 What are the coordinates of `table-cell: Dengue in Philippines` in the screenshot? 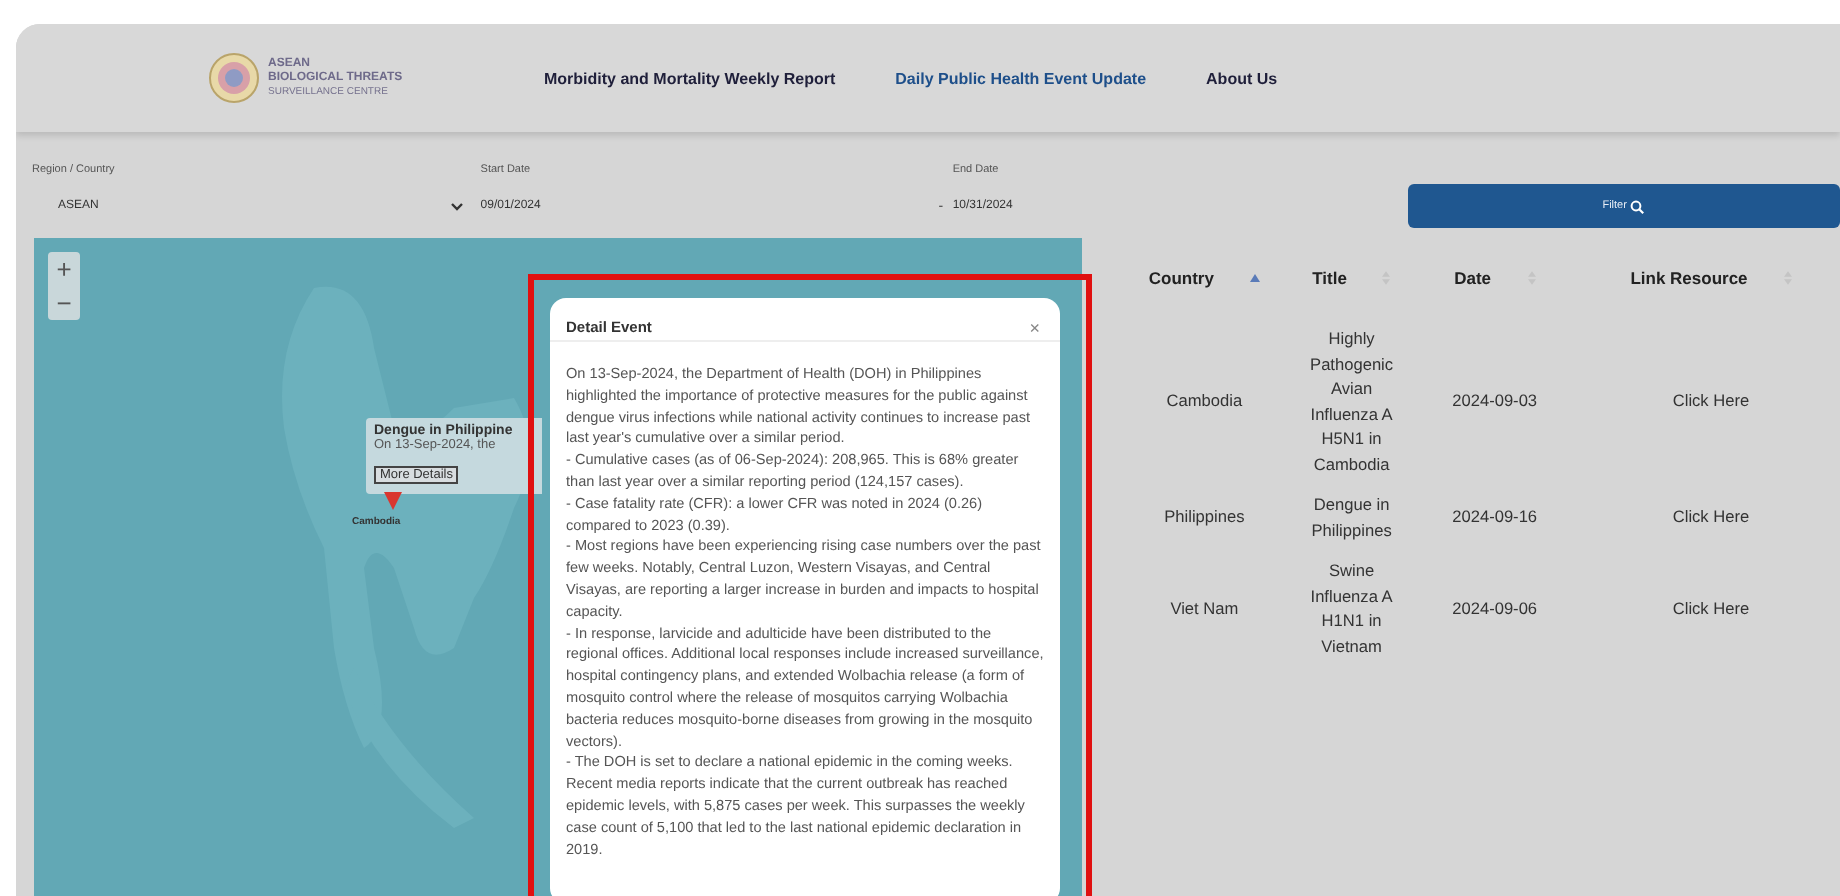 It's located at (1351, 516).